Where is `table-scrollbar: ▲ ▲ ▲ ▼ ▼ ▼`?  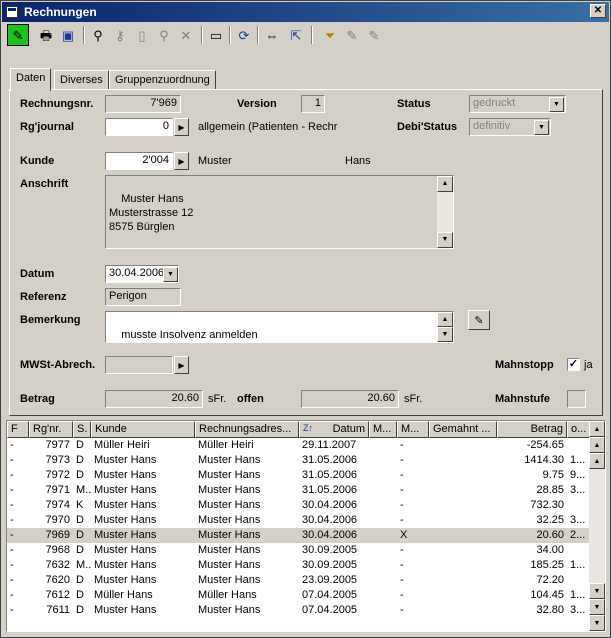 table-scrollbar: ▲ ▲ ▲ ▼ ▼ ▼ is located at coordinates (597, 526).